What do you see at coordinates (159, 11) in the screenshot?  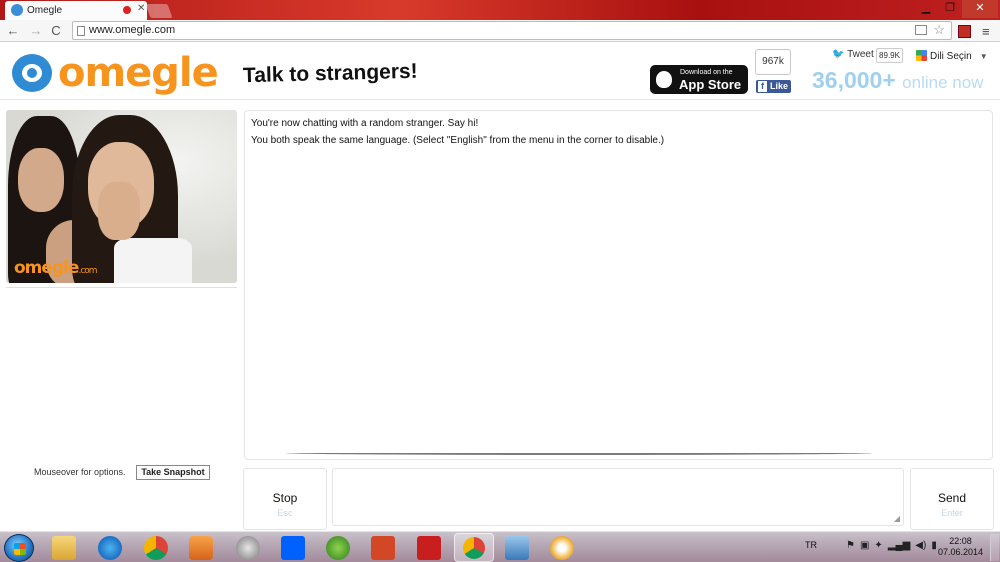 I see `new-tab-button` at bounding box center [159, 11].